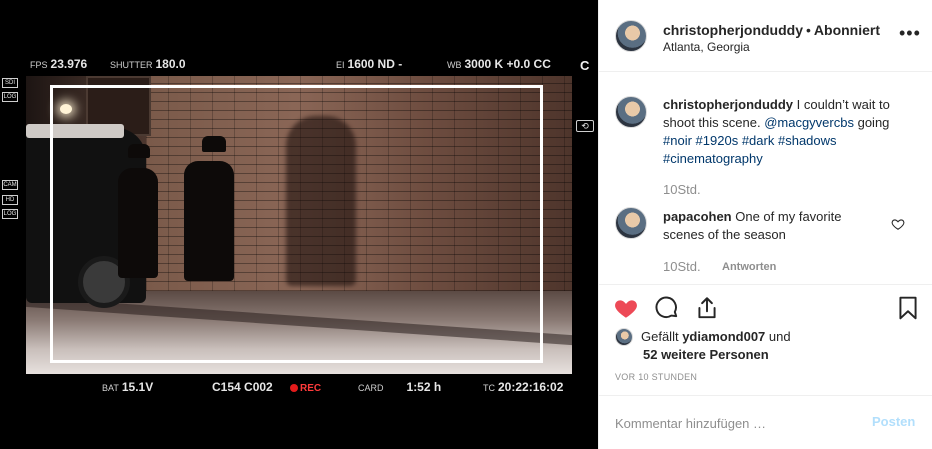  Describe the element at coordinates (585, 65) in the screenshot. I see `hud-corner-letter: C` at that location.